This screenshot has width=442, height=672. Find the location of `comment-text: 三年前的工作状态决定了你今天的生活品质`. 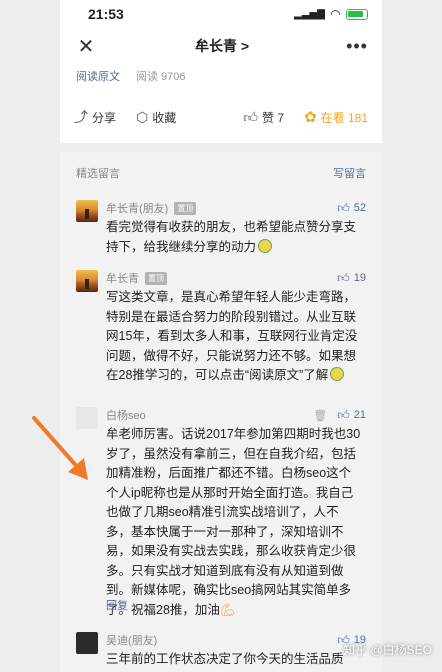

comment-text: 三年前的工作状态决定了你今天的生活品质 is located at coordinates (234, 660).